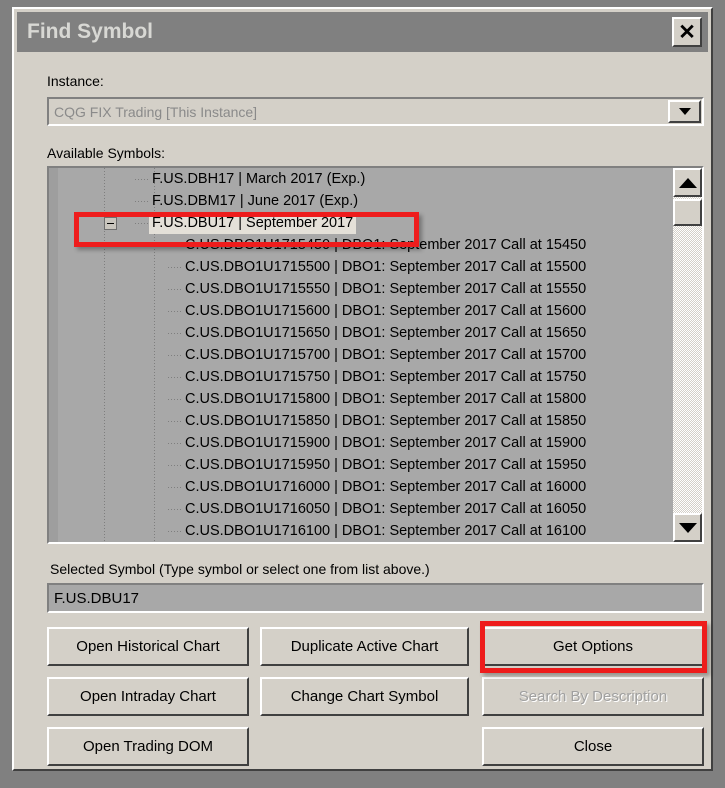  Describe the element at coordinates (156, 111) in the screenshot. I see `instance-selected-value: CQG FIX Trading [This Instance]` at that location.